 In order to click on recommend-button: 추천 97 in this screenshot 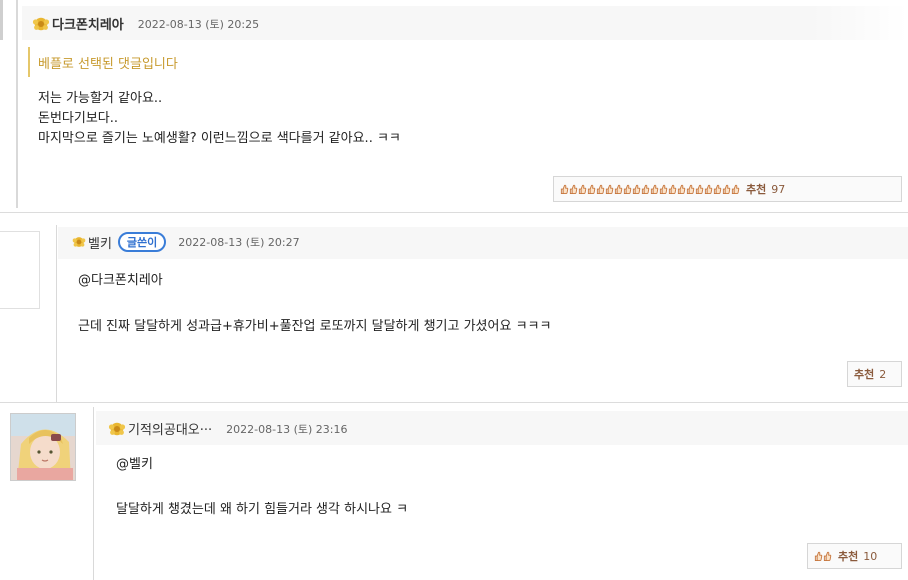, I will do `click(727, 189)`.